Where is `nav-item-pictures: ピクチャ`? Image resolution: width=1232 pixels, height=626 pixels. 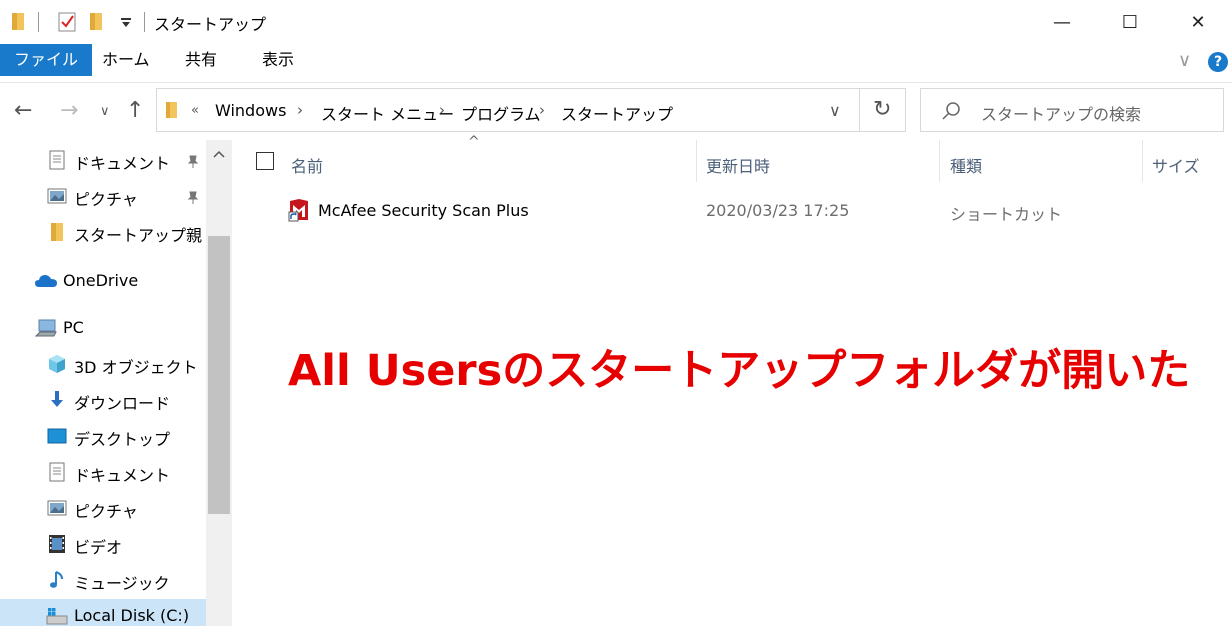
nav-item-pictures: ピクチャ is located at coordinates (103, 508).